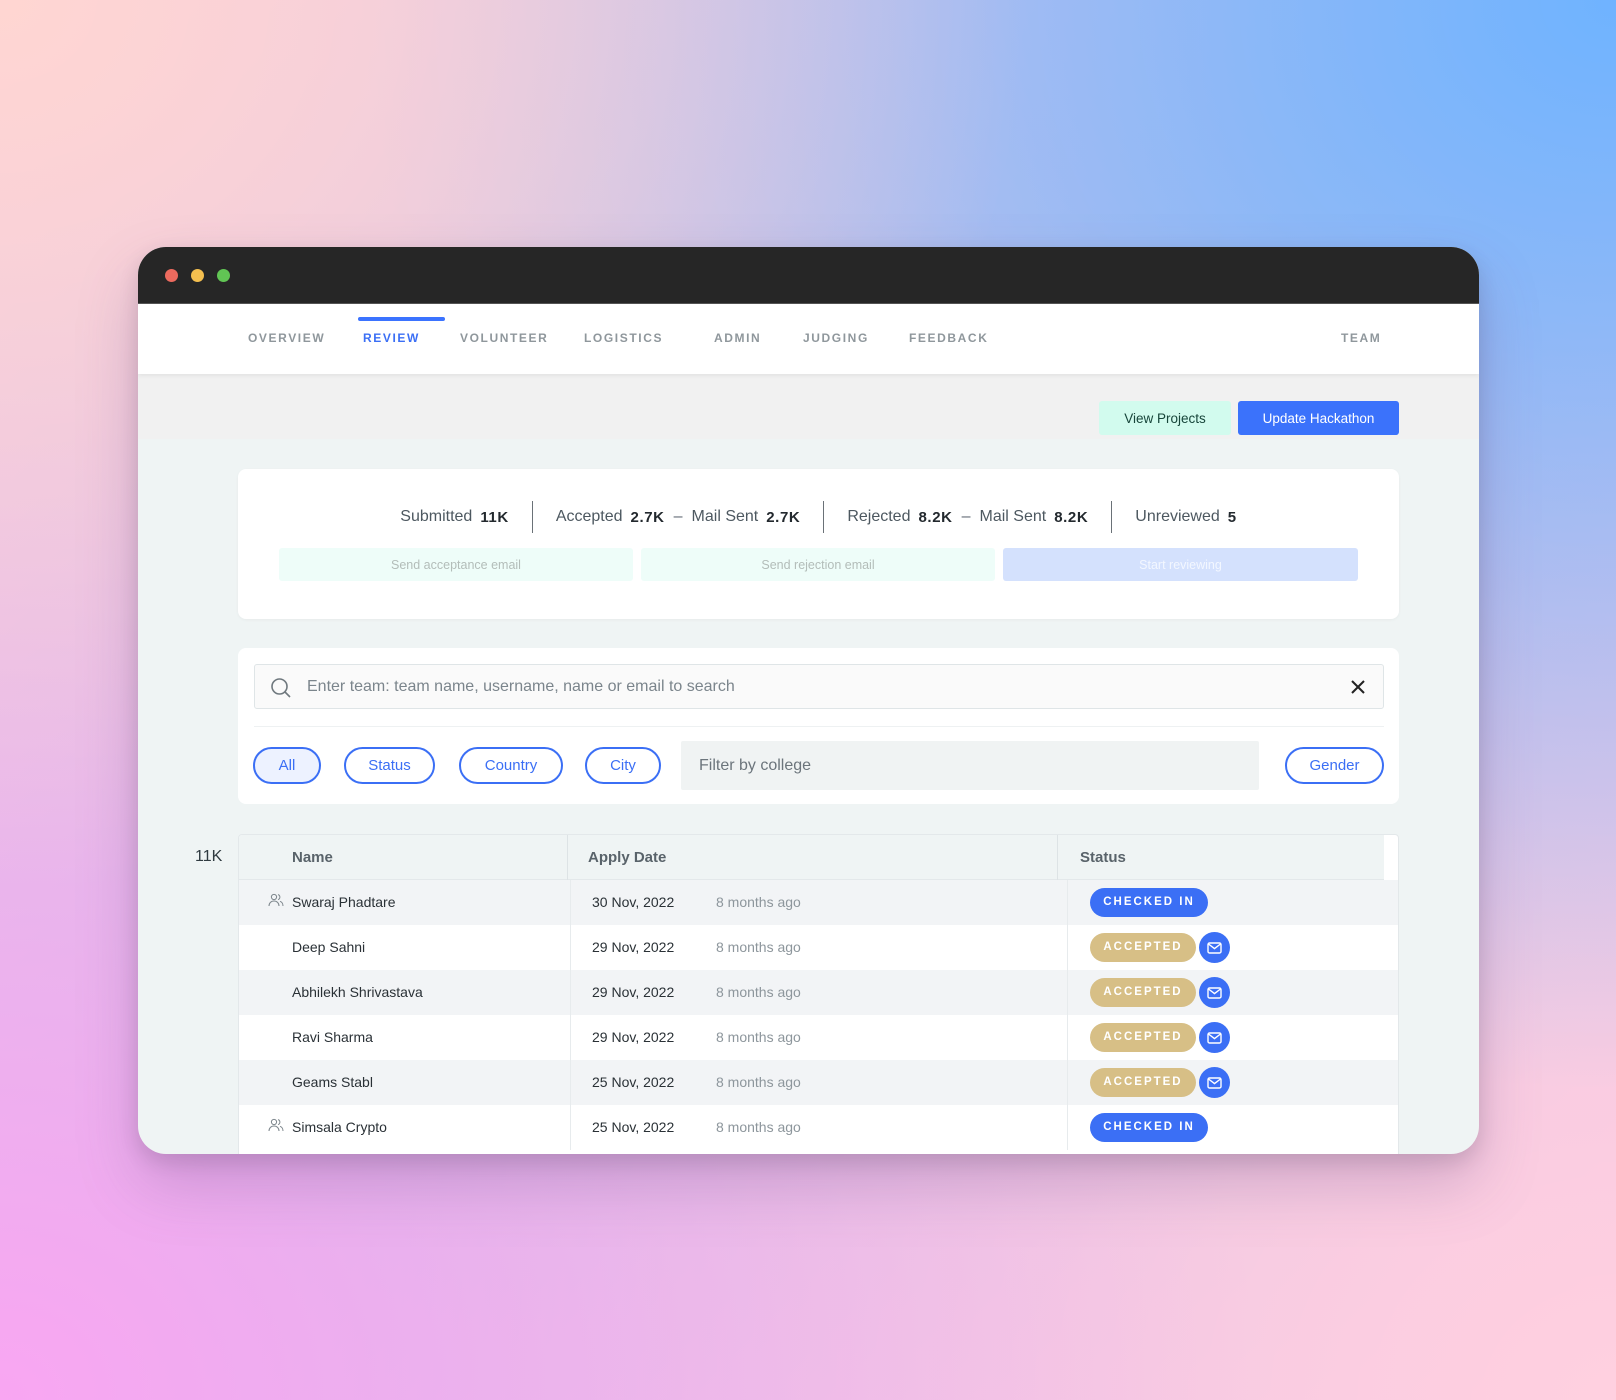 This screenshot has width=1616, height=1400. I want to click on tab-team: TEAM, so click(1361, 339).